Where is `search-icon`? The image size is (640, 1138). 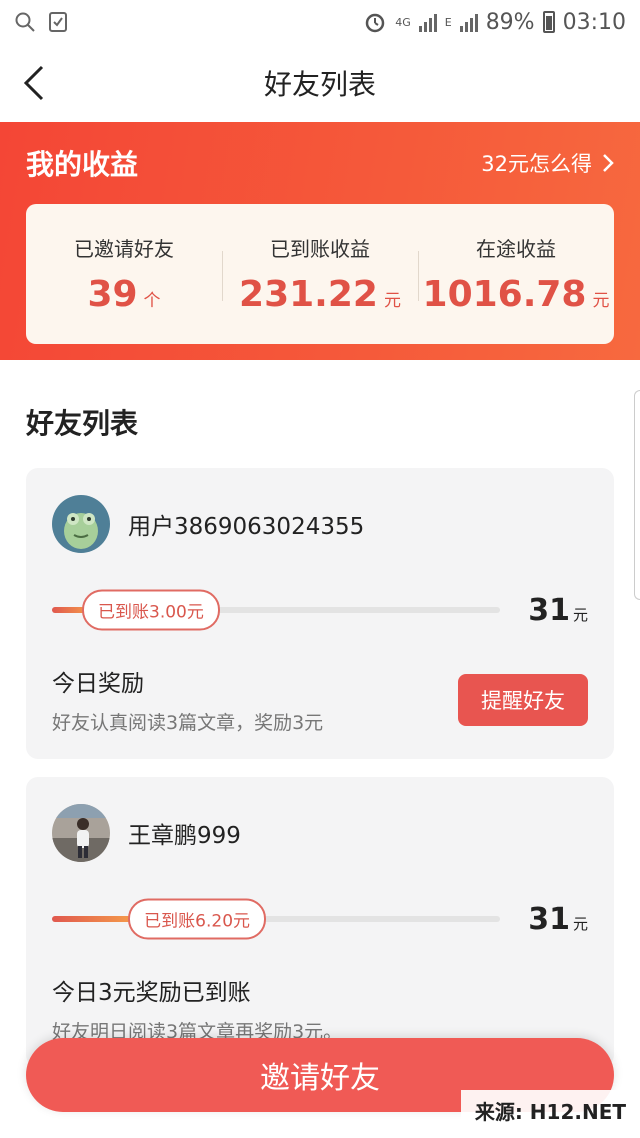 search-icon is located at coordinates (25, 22).